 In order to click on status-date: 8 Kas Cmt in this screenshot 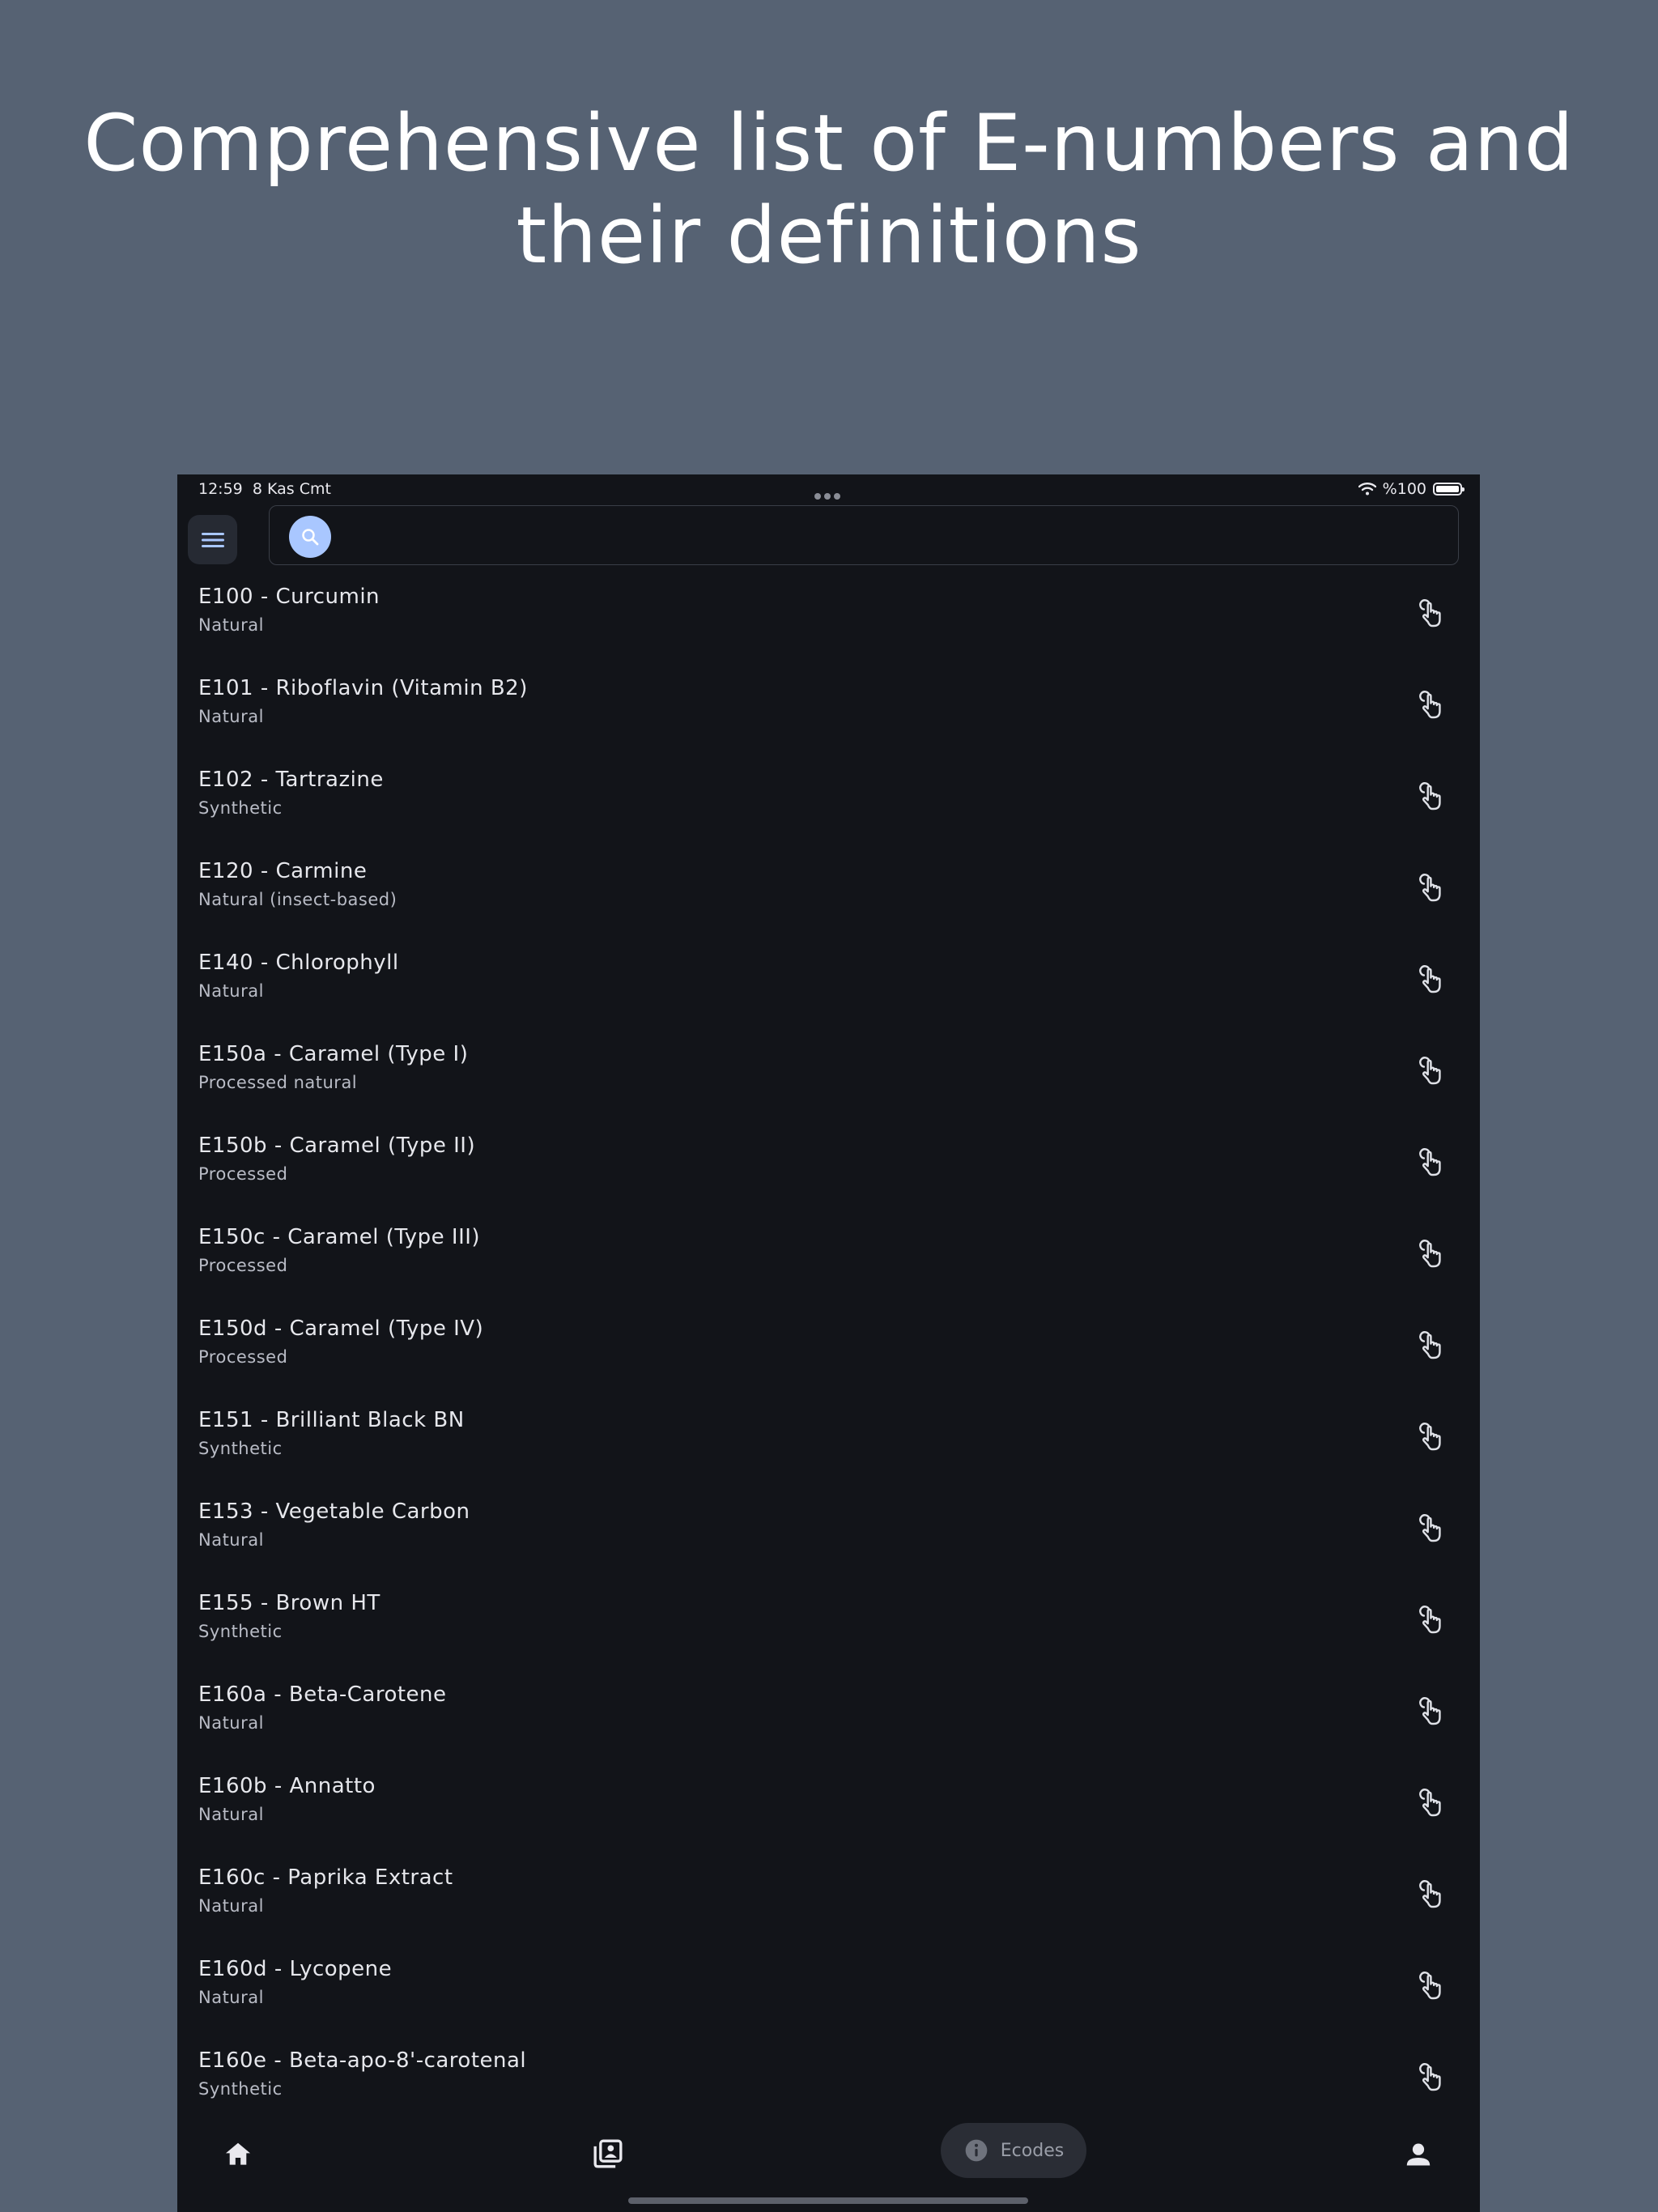, I will do `click(291, 489)`.